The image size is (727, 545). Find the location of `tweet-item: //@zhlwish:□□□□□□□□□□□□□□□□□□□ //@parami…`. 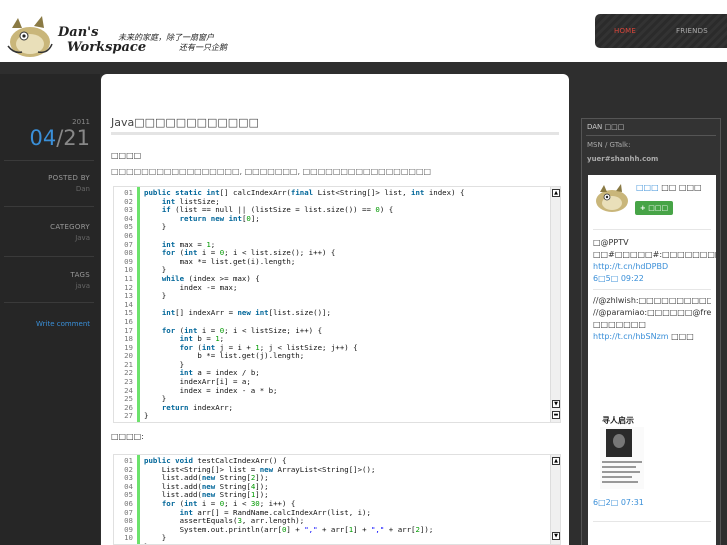

tweet-item: //@zhlwish:□□□□□□□□□□□□□□□□□□□ //@parami… is located at coordinates (652, 352).